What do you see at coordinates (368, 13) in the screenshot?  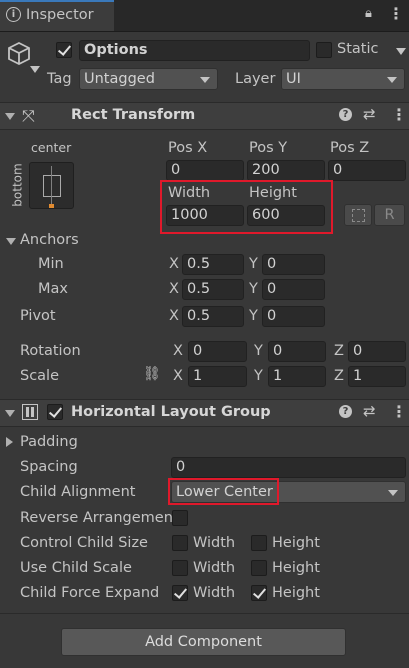 I see `lock-icon: 🔒︎` at bounding box center [368, 13].